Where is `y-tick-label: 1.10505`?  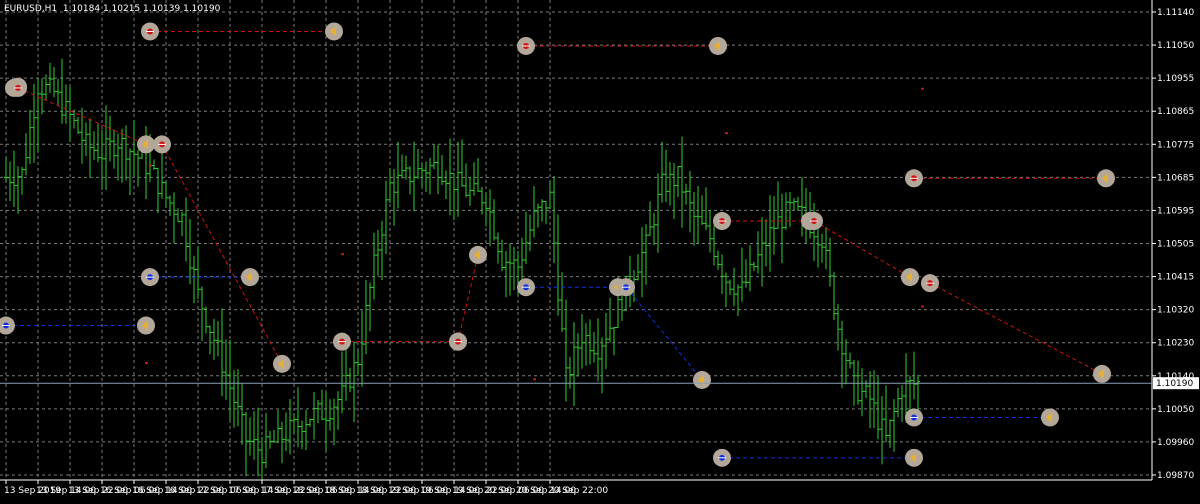 y-tick-label: 1.10505 is located at coordinates (1175, 245).